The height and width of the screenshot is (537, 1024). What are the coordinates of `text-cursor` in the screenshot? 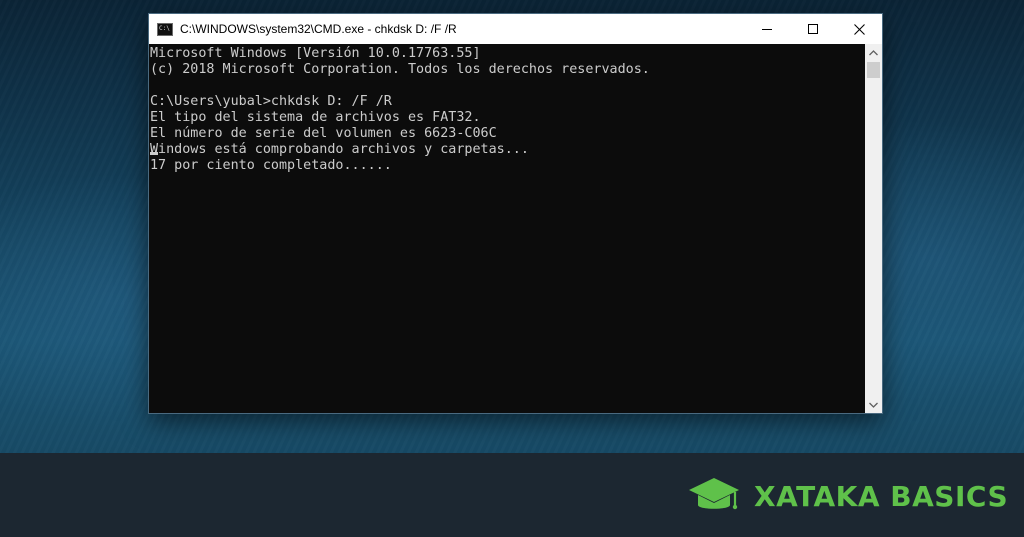 It's located at (154, 153).